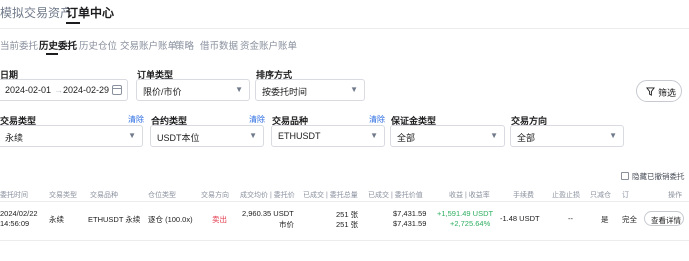 This screenshot has width=689, height=261. What do you see at coordinates (330, 195) in the screenshot?
I see `col-filled-qty: 已成交 | 委托总量` at bounding box center [330, 195].